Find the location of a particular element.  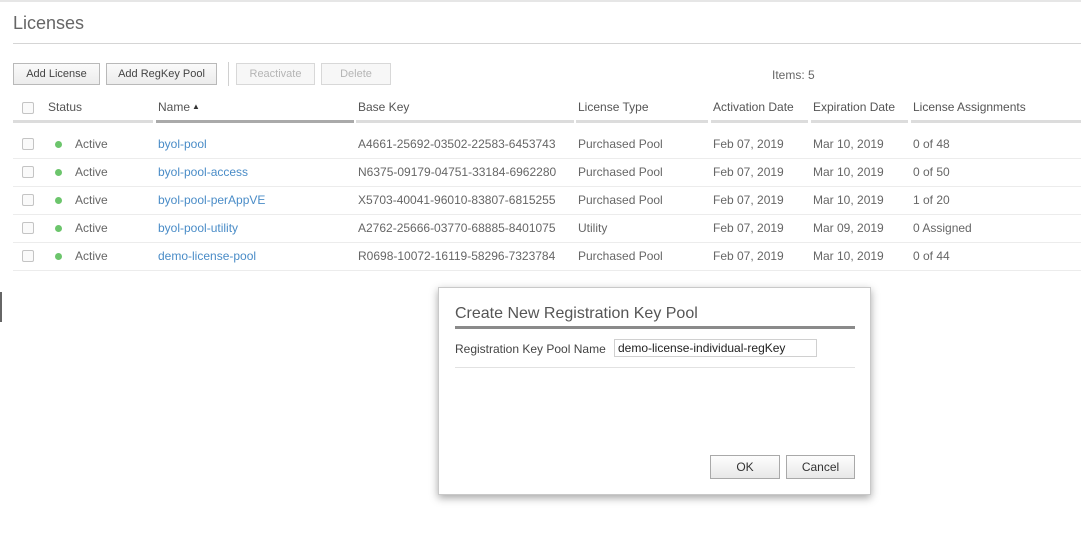

column-header-expiration-date: Expiration Date is located at coordinates (854, 107).